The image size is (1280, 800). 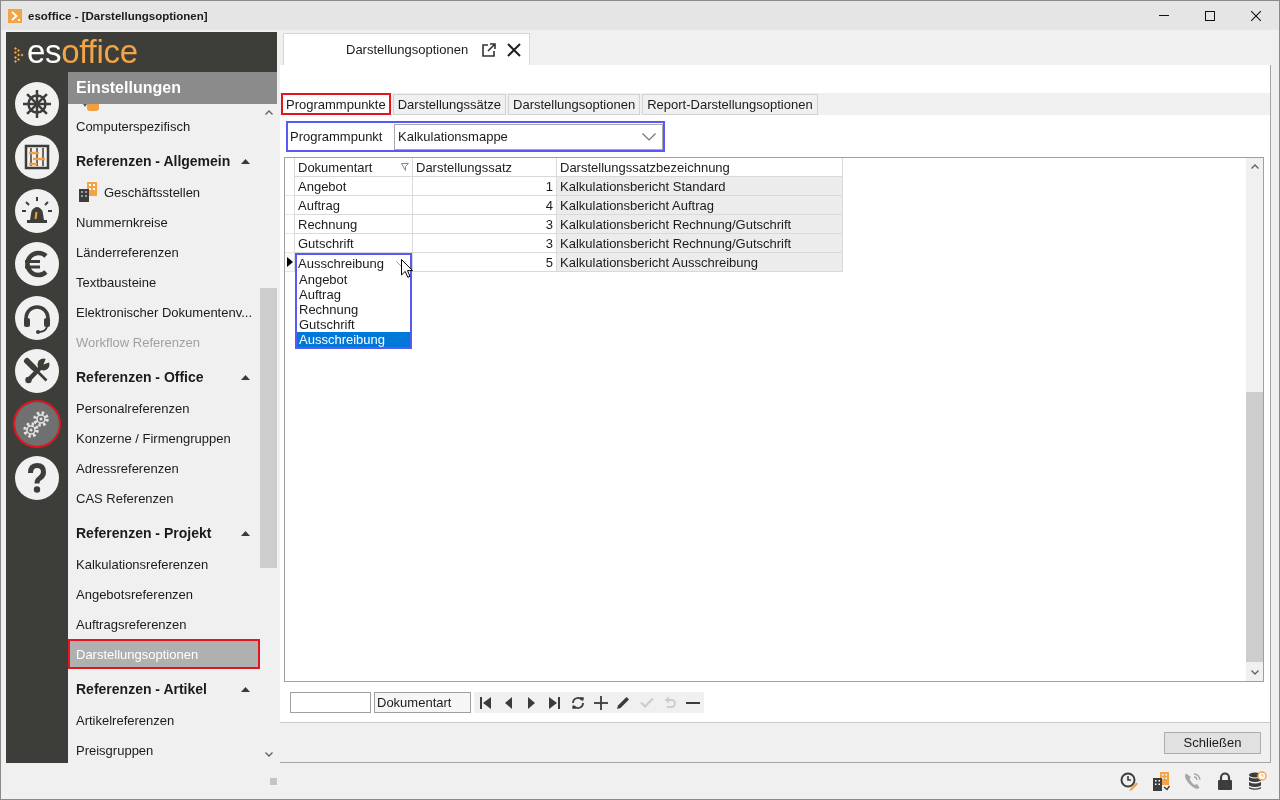 I want to click on tab: Report-Darstellungsoptionen, so click(x=730, y=104).